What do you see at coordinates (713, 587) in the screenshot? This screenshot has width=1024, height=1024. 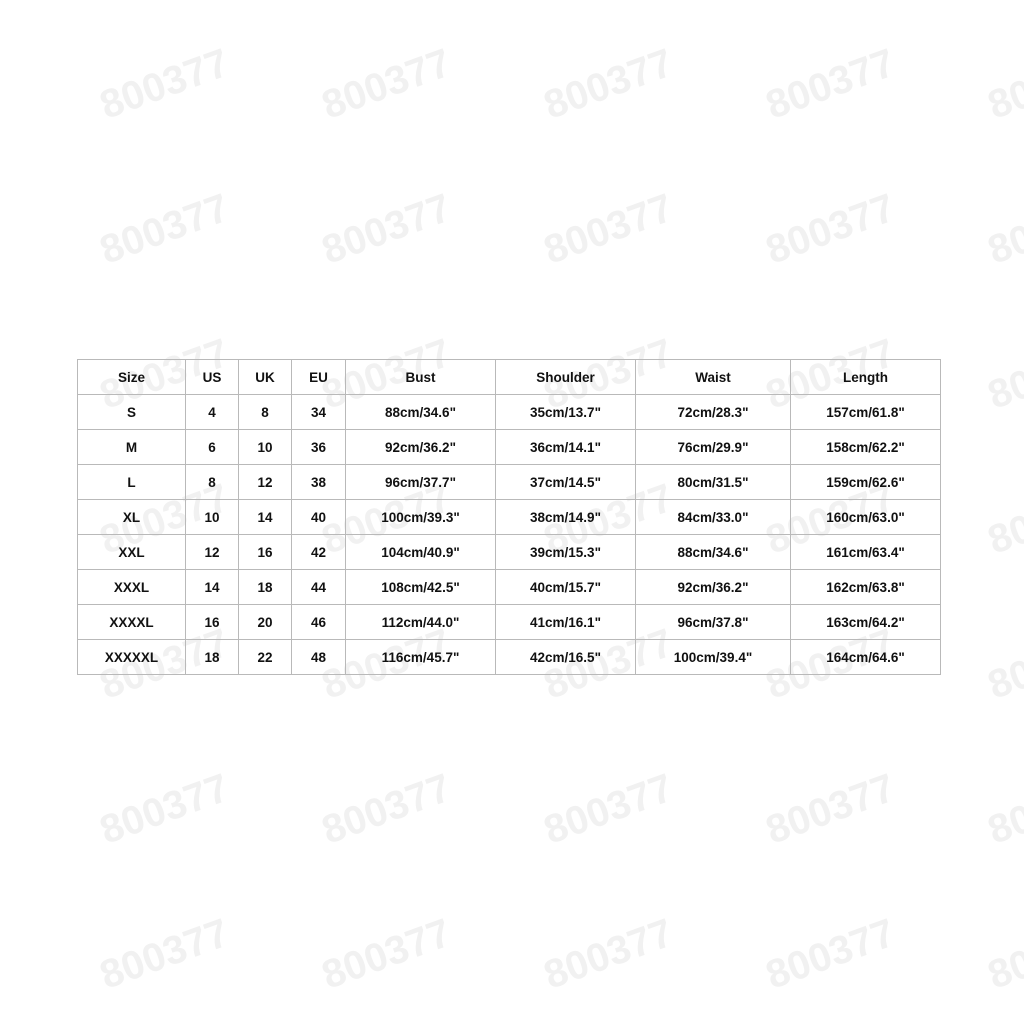 I see `cell-waist: 92cm/36.2"` at bounding box center [713, 587].